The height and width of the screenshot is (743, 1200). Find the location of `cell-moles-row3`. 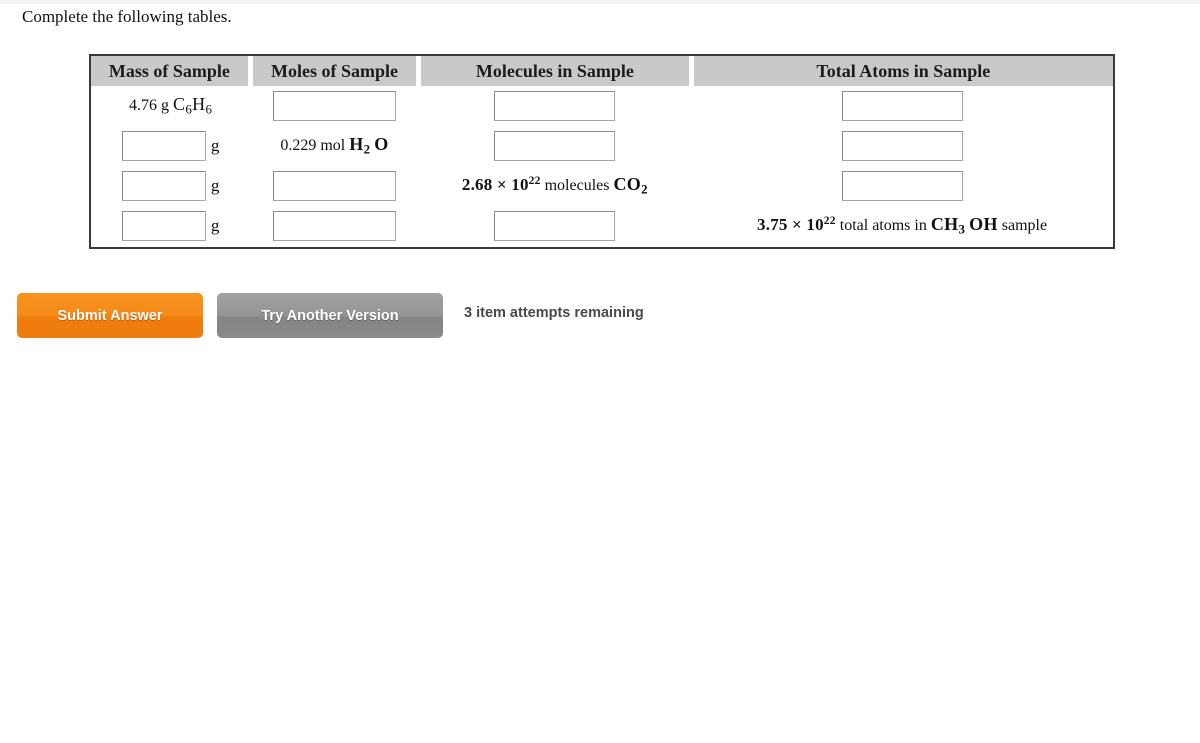

cell-moles-row3 is located at coordinates (334, 186).